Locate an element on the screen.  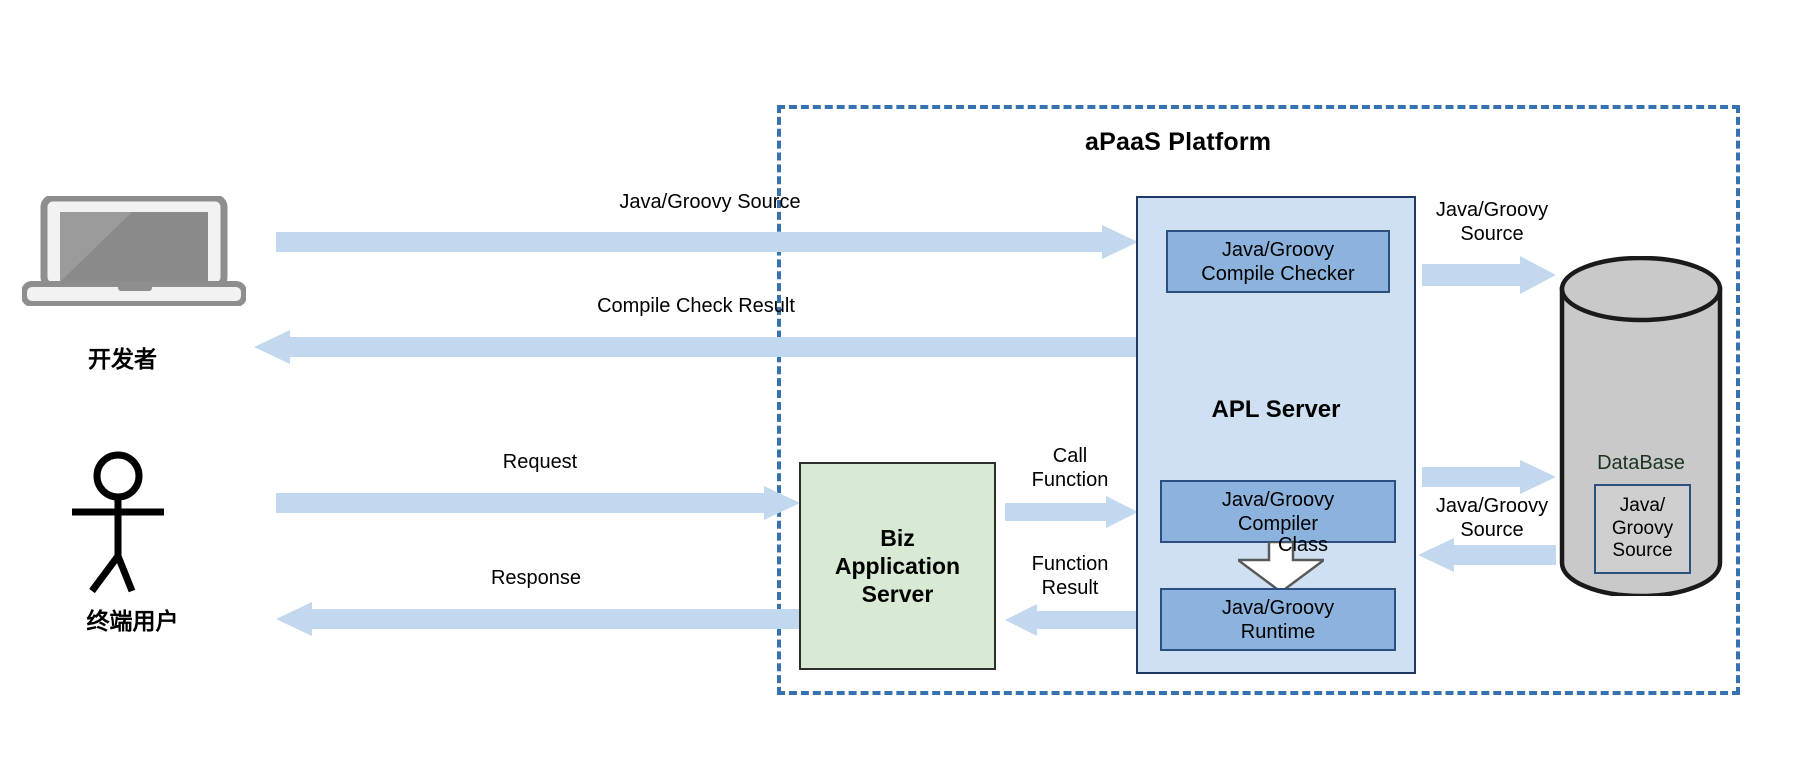
database-stored-source-box: Java/ Groovy Source is located at coordinates (1642, 529).